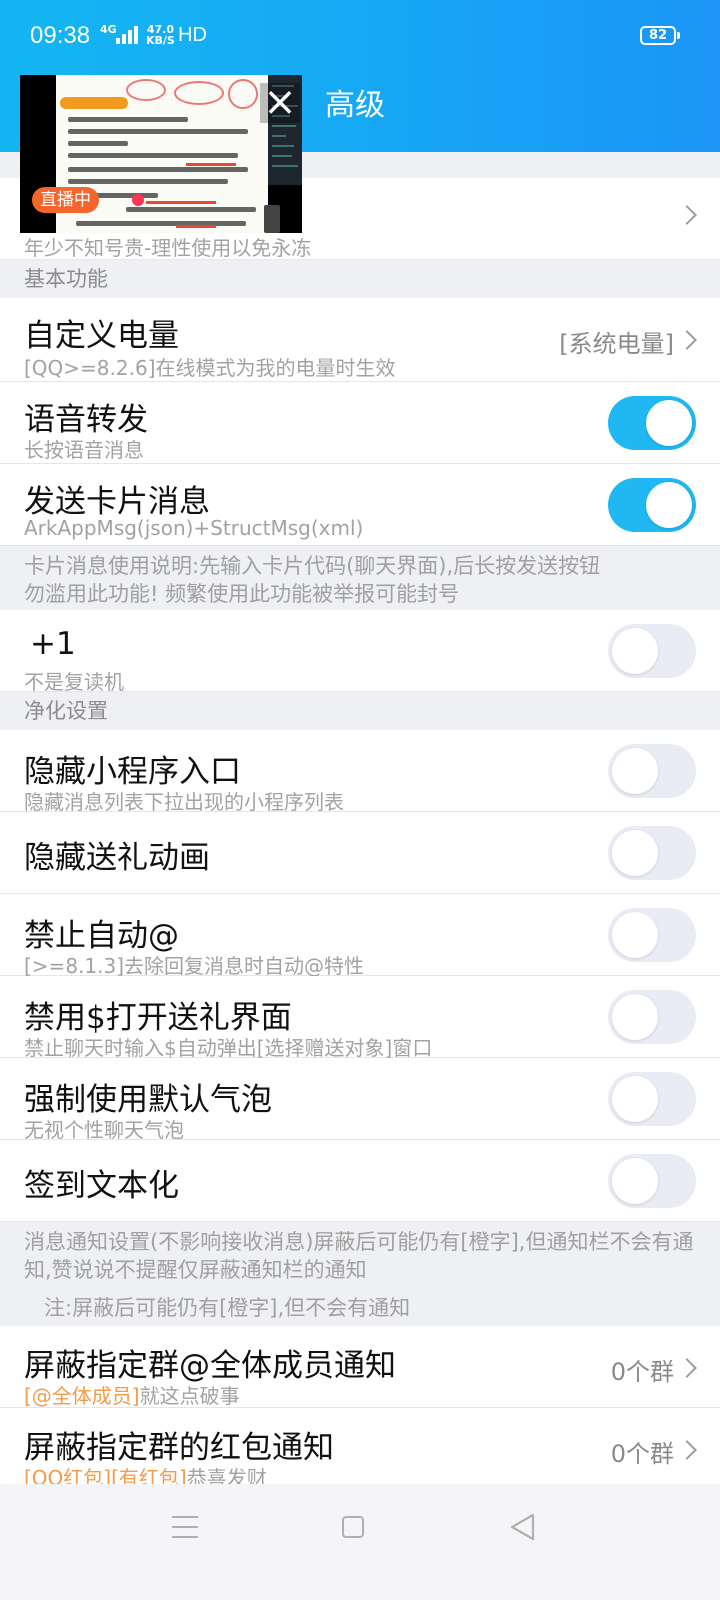 The image size is (720, 1600). What do you see at coordinates (652, 651) in the screenshot?
I see `plus-one-toggle` at bounding box center [652, 651].